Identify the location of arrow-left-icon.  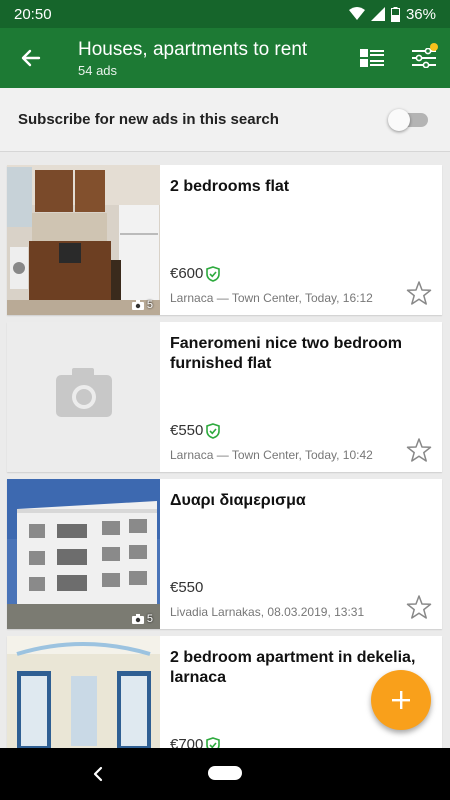
(31, 58).